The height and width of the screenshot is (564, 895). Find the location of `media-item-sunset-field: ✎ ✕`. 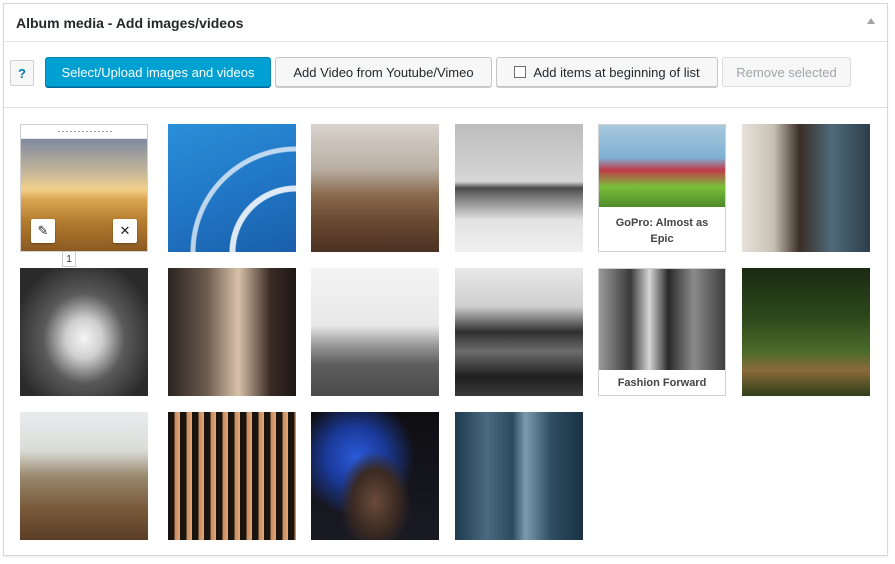

media-item-sunset-field: ✎ ✕ is located at coordinates (84, 188).